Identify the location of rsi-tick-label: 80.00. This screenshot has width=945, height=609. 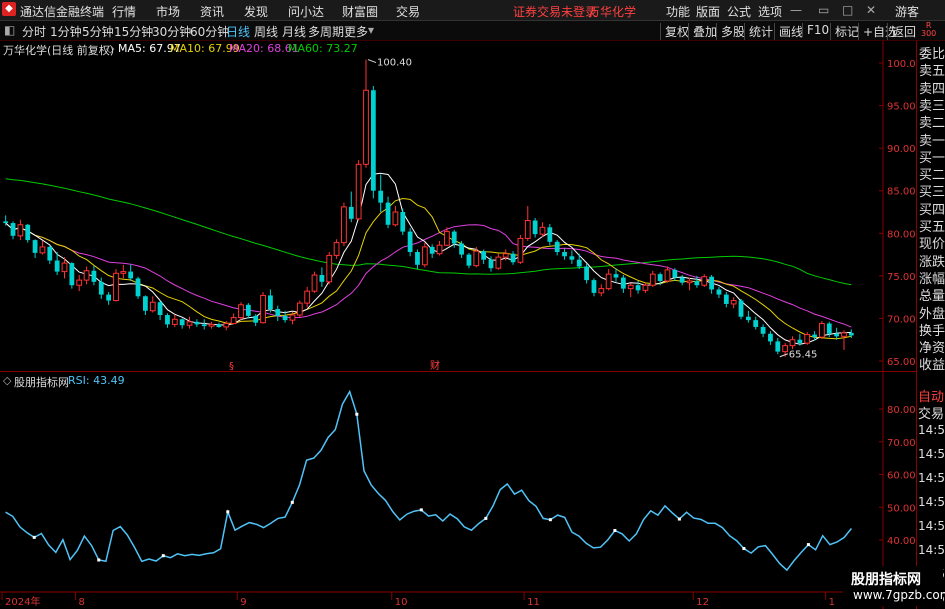
(901, 410).